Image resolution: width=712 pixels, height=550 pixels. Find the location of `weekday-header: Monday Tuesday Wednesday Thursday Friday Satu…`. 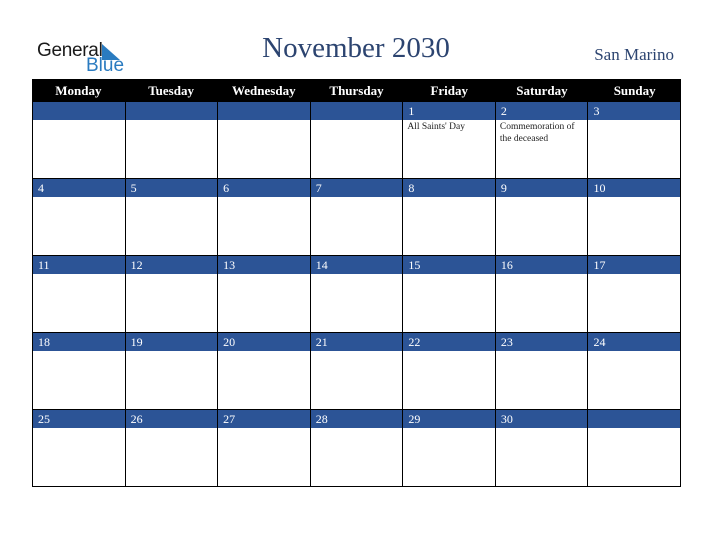

weekday-header: Monday Tuesday Wednesday Thursday Friday Satu… is located at coordinates (356, 90).